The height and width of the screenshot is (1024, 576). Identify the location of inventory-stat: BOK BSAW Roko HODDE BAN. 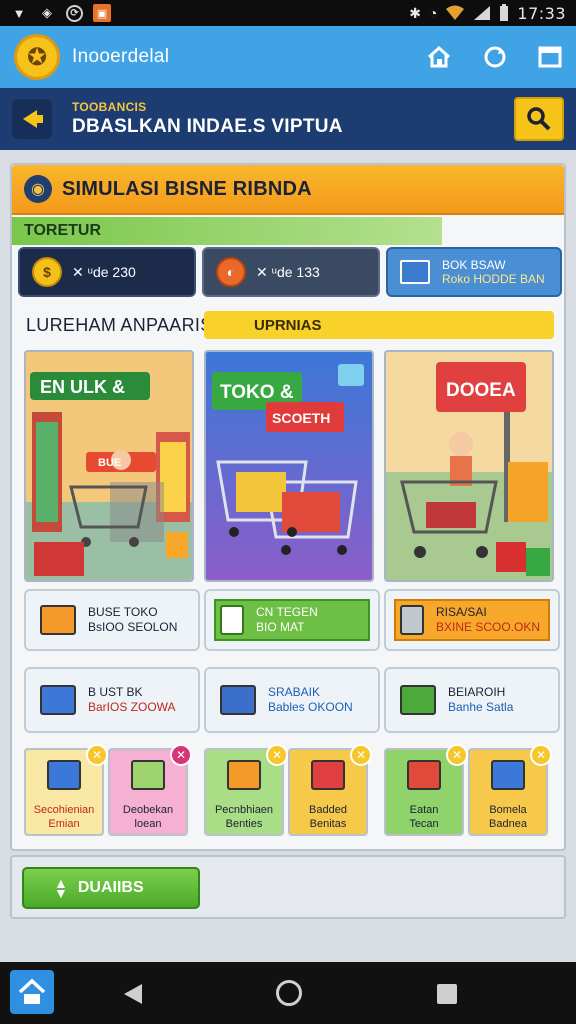
(474, 272).